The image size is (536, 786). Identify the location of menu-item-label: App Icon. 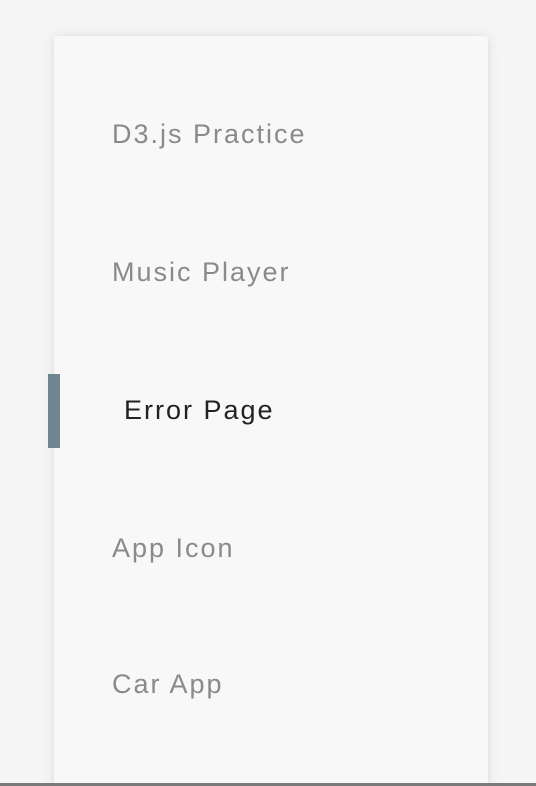
(173, 547).